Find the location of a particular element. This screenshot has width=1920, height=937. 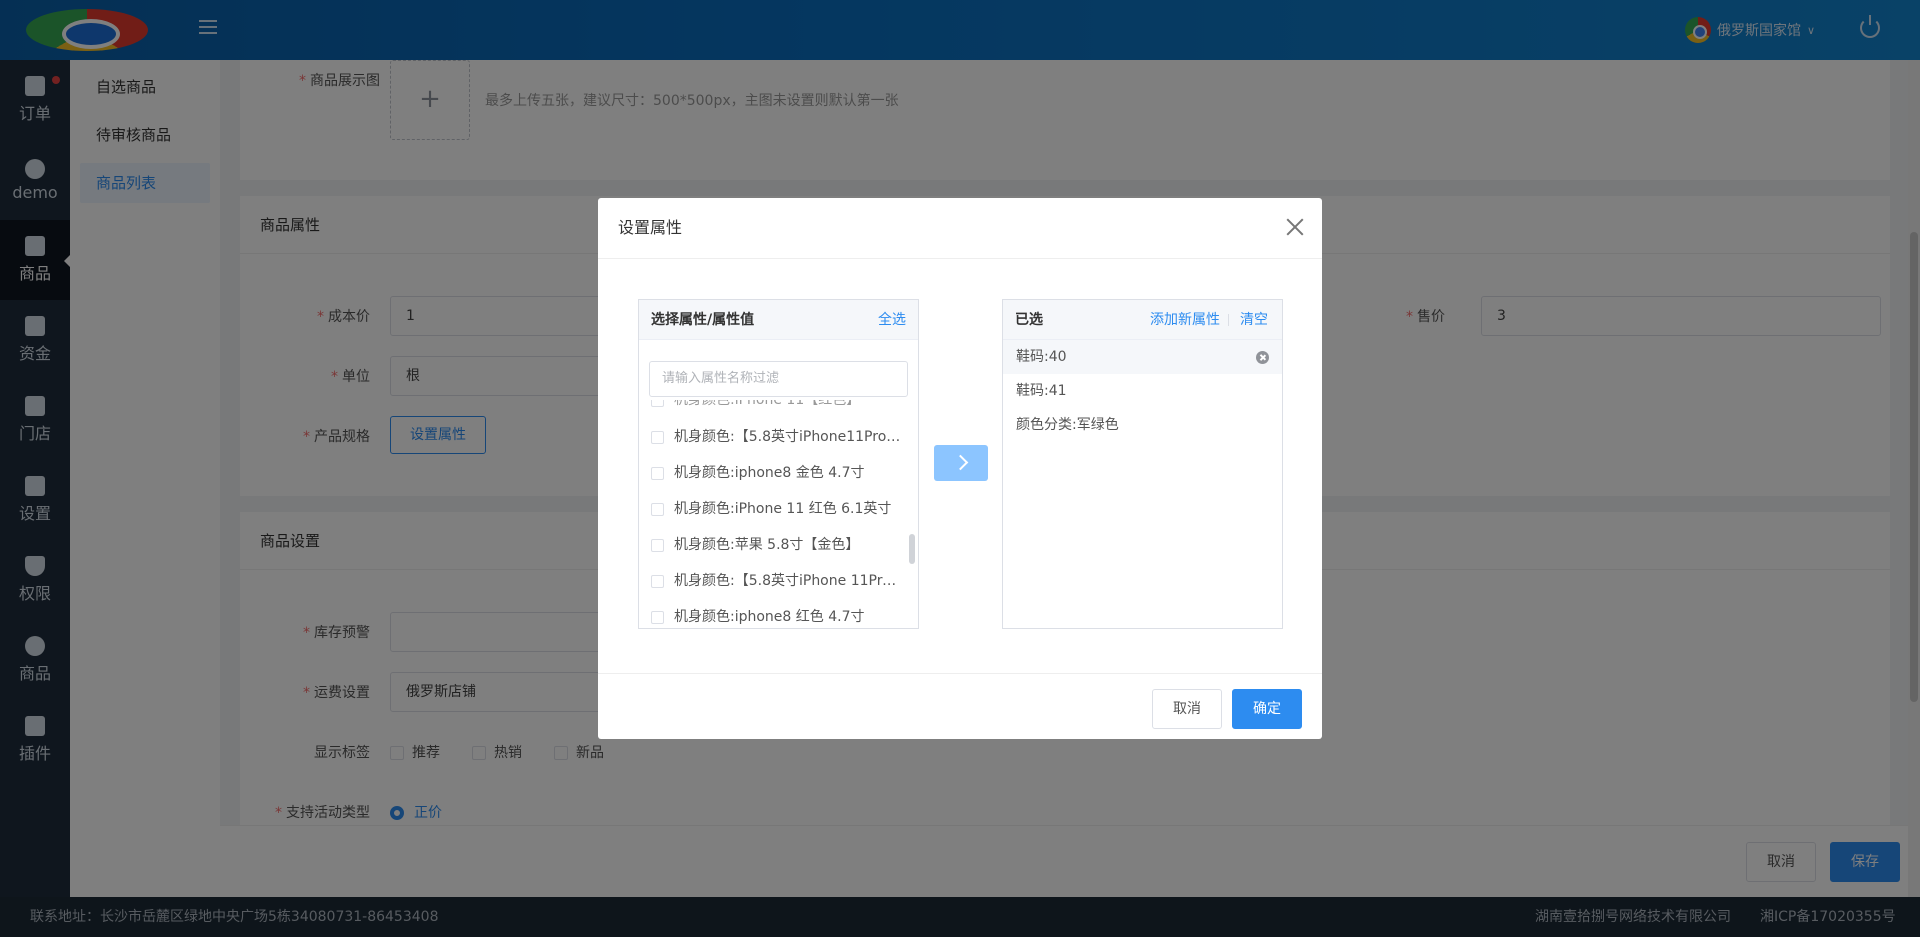

dialog-header: 设置属性 is located at coordinates (960, 228).